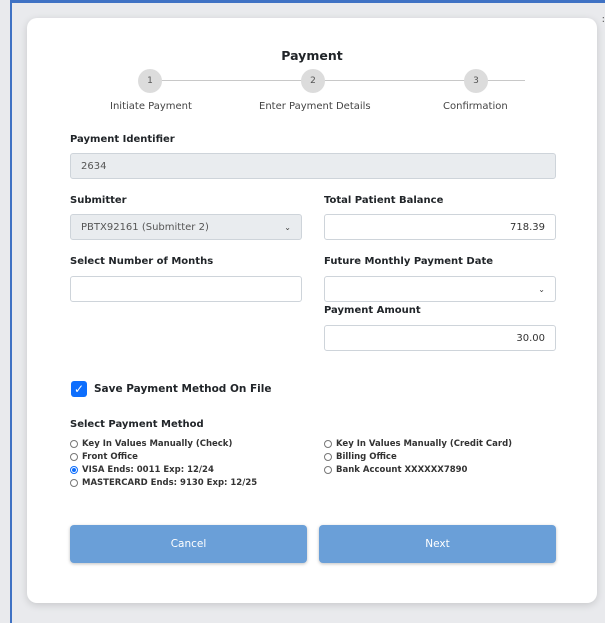 This screenshot has width=605, height=623. Describe the element at coordinates (98, 200) in the screenshot. I see `submitter-label: Submitter` at that location.